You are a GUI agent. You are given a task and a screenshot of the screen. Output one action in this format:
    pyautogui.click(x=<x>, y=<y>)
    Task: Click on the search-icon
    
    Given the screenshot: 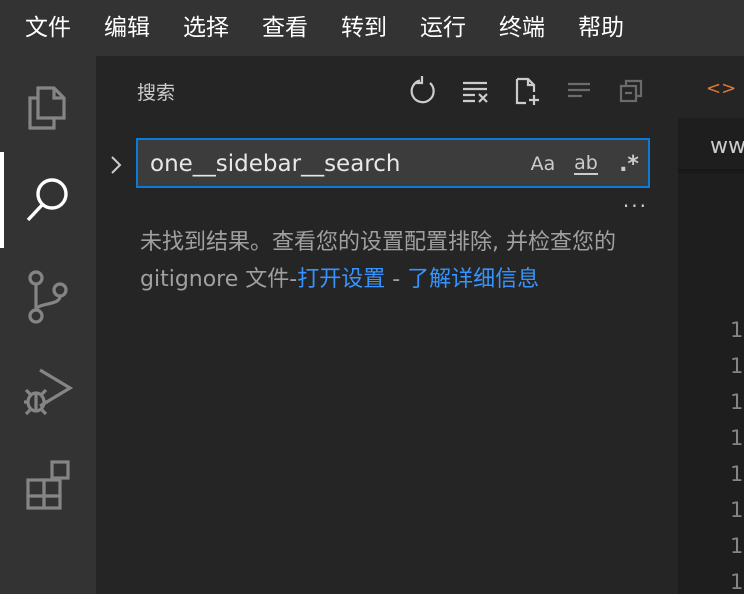 What is the action you would take?
    pyautogui.click(x=47, y=200)
    